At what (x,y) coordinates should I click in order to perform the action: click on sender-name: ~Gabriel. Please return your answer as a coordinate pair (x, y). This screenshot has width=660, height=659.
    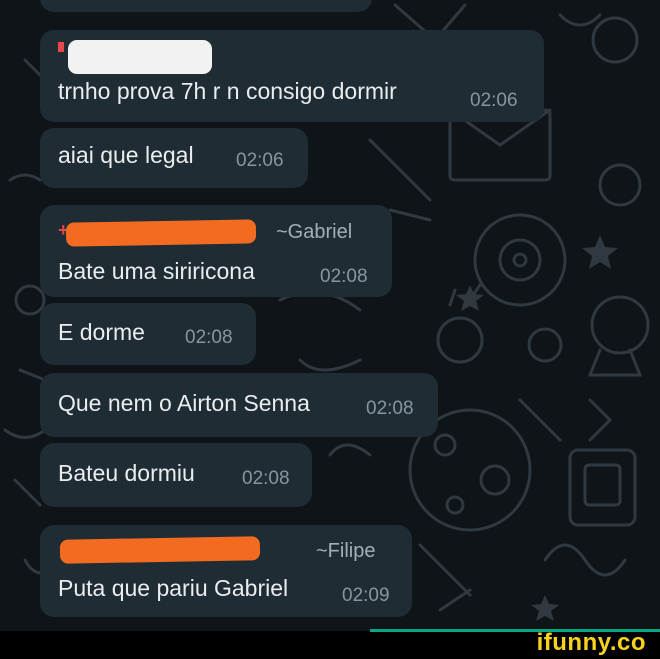
    Looking at the image, I should click on (314, 232).